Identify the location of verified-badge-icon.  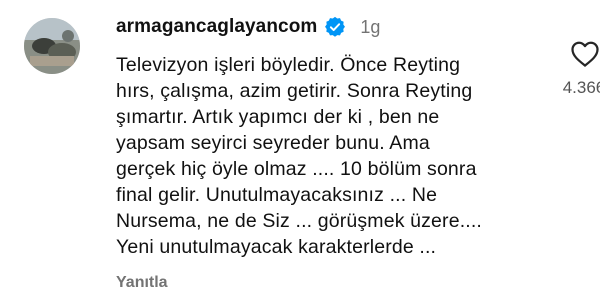
(335, 26).